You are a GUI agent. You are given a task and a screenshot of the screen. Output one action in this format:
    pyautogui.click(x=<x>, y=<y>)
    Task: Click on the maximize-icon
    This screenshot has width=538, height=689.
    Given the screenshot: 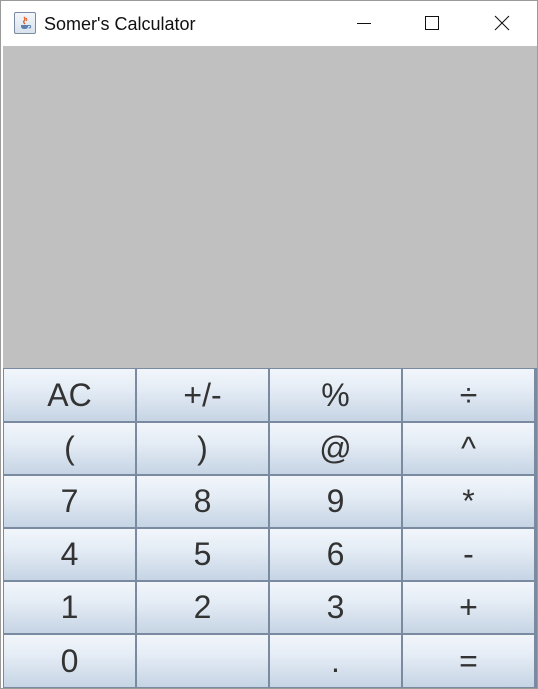 What is the action you would take?
    pyautogui.click(x=432, y=23)
    